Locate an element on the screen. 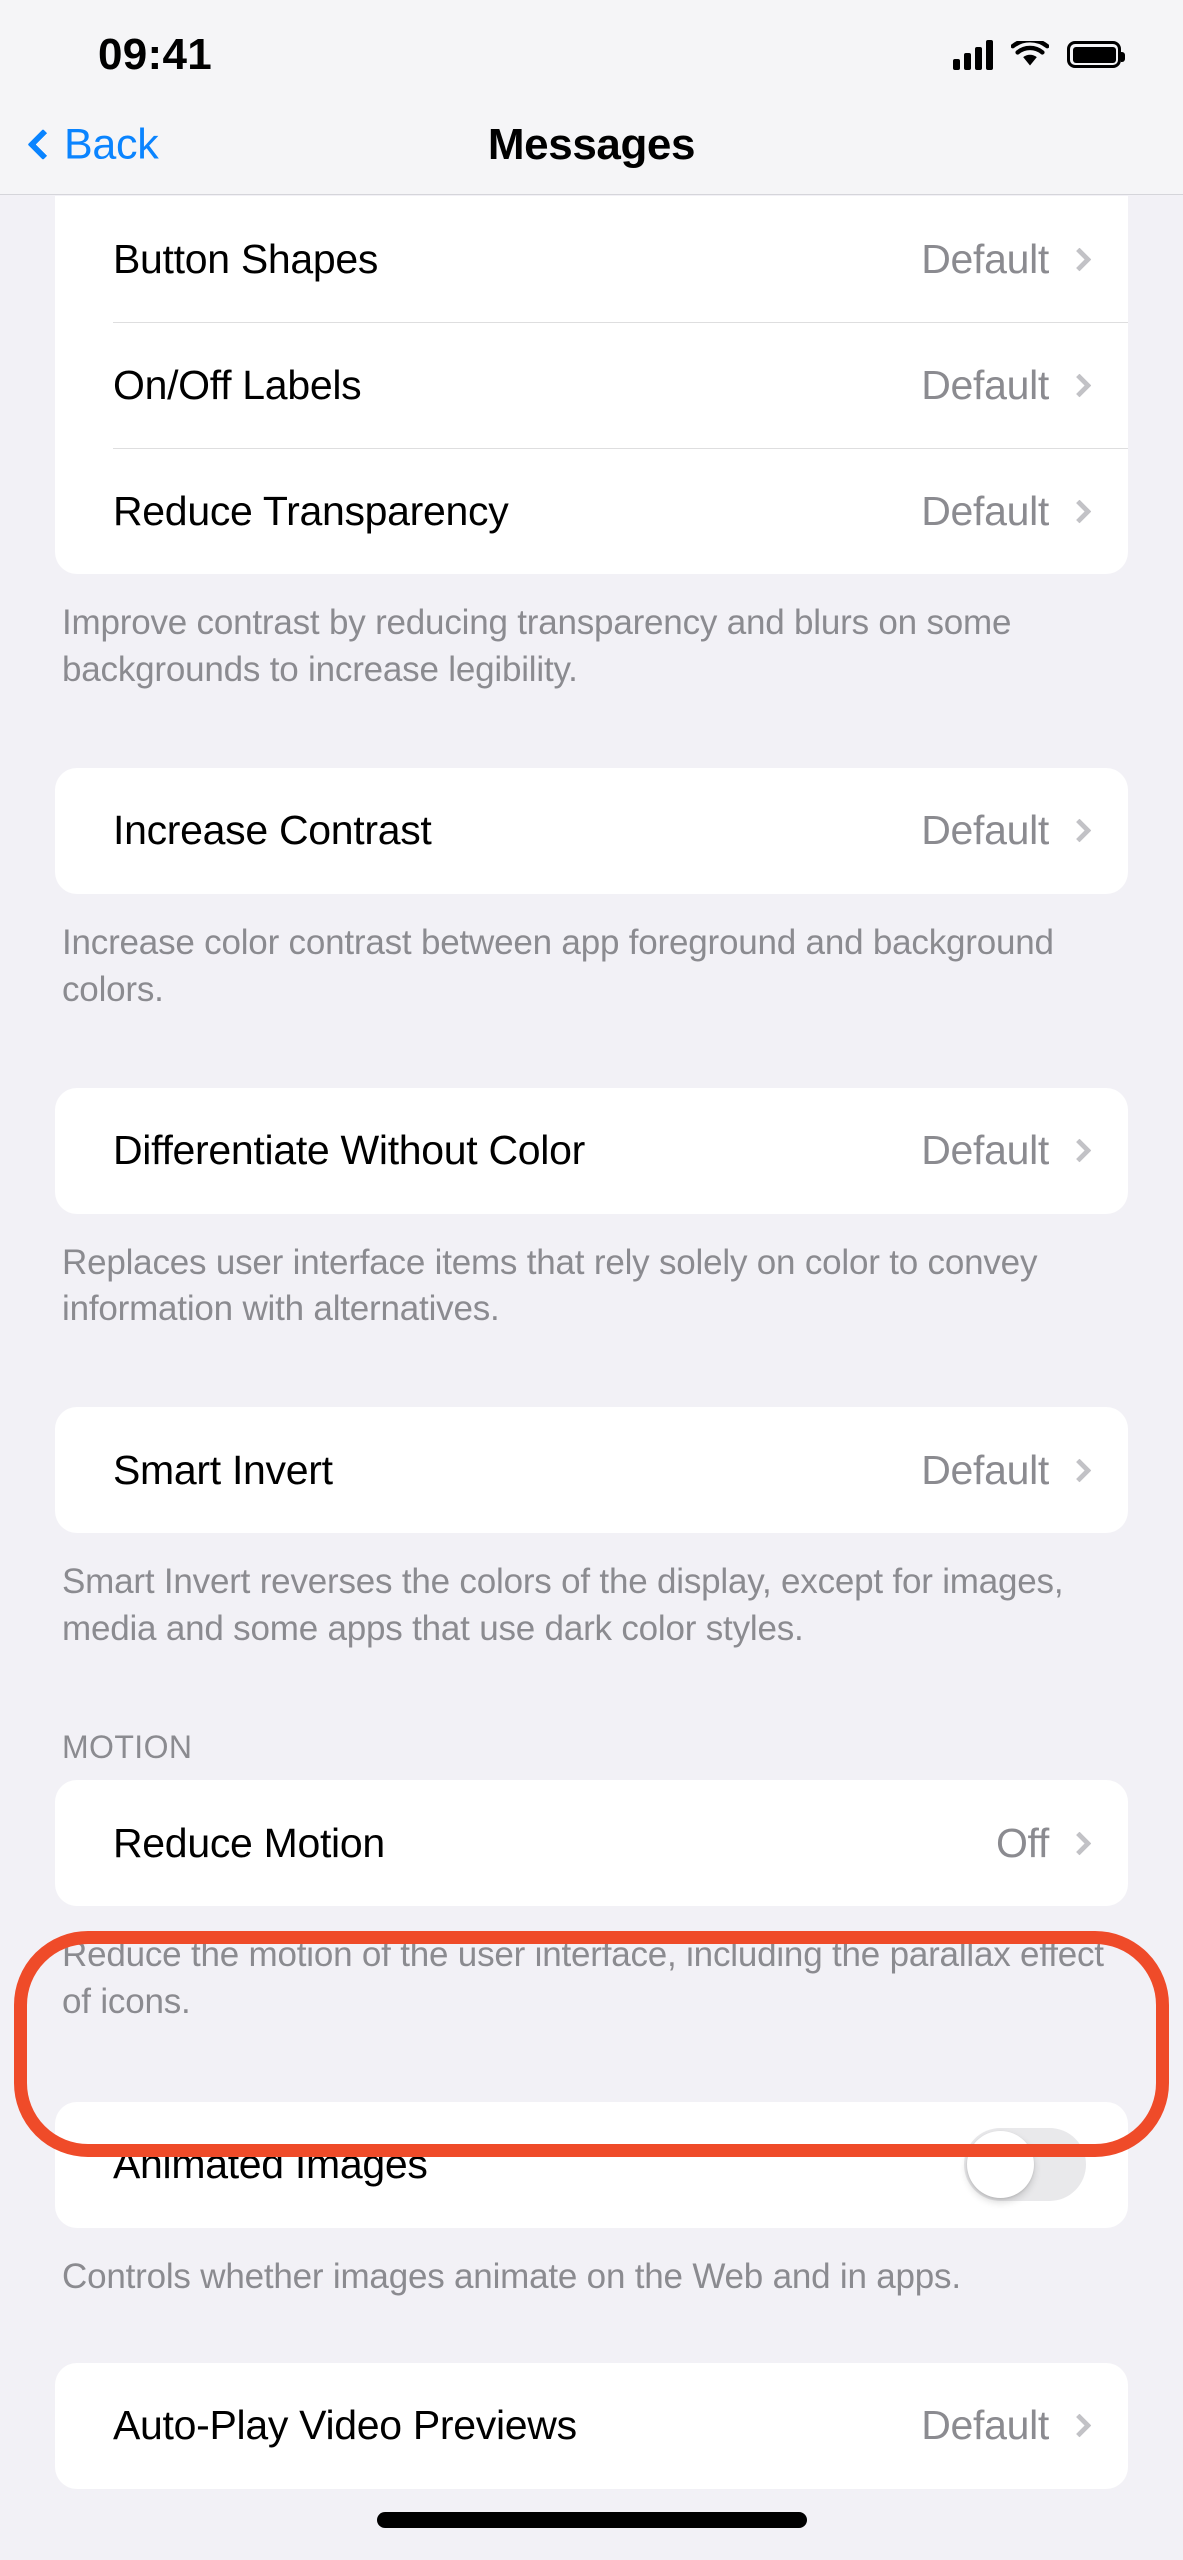 The width and height of the screenshot is (1183, 2560). wifi-icon is located at coordinates (1030, 52).